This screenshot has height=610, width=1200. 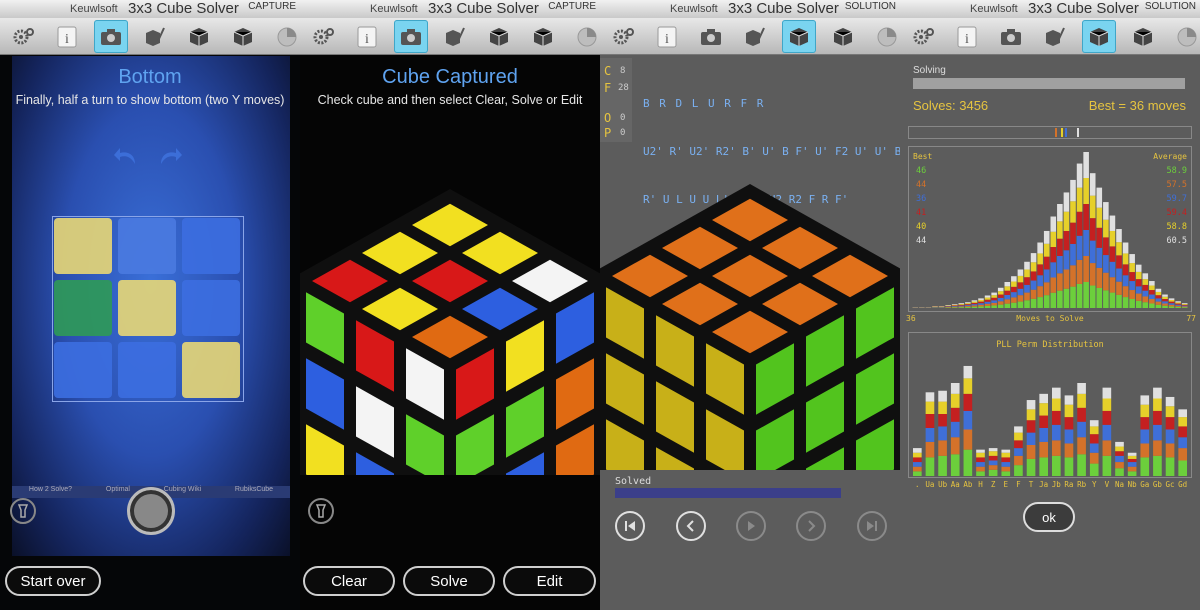 What do you see at coordinates (630, 526) in the screenshot?
I see `first-move-button` at bounding box center [630, 526].